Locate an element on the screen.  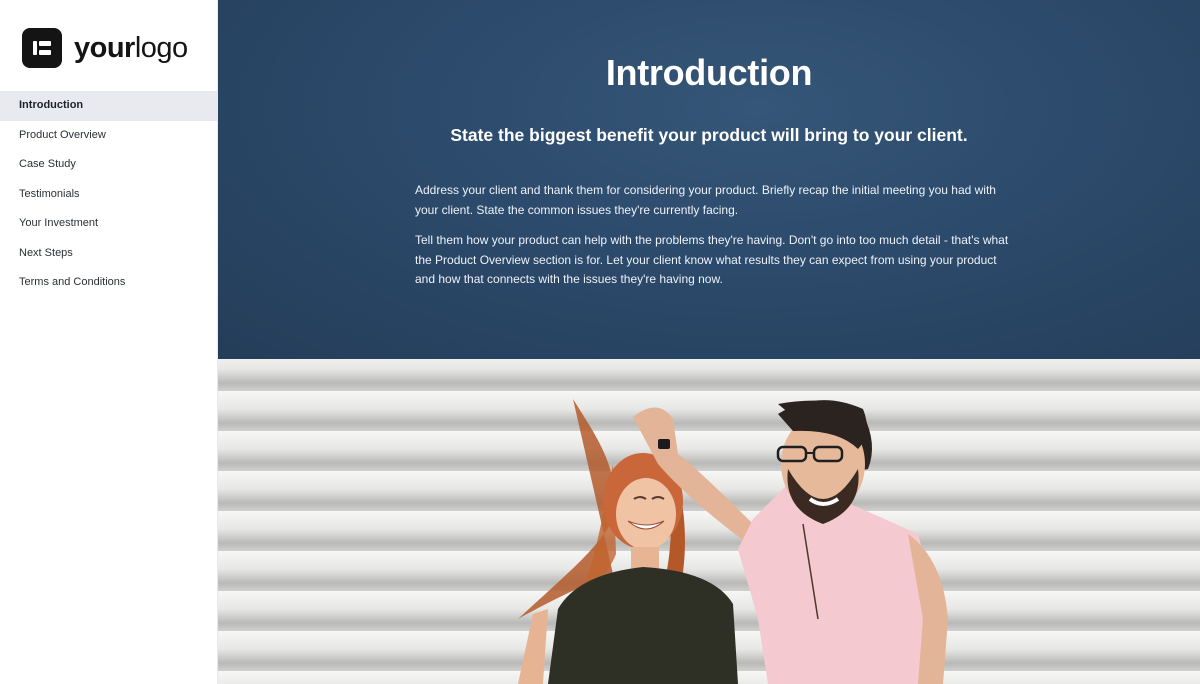
sidebar-item-case-study: Case Study is located at coordinates (108, 165).